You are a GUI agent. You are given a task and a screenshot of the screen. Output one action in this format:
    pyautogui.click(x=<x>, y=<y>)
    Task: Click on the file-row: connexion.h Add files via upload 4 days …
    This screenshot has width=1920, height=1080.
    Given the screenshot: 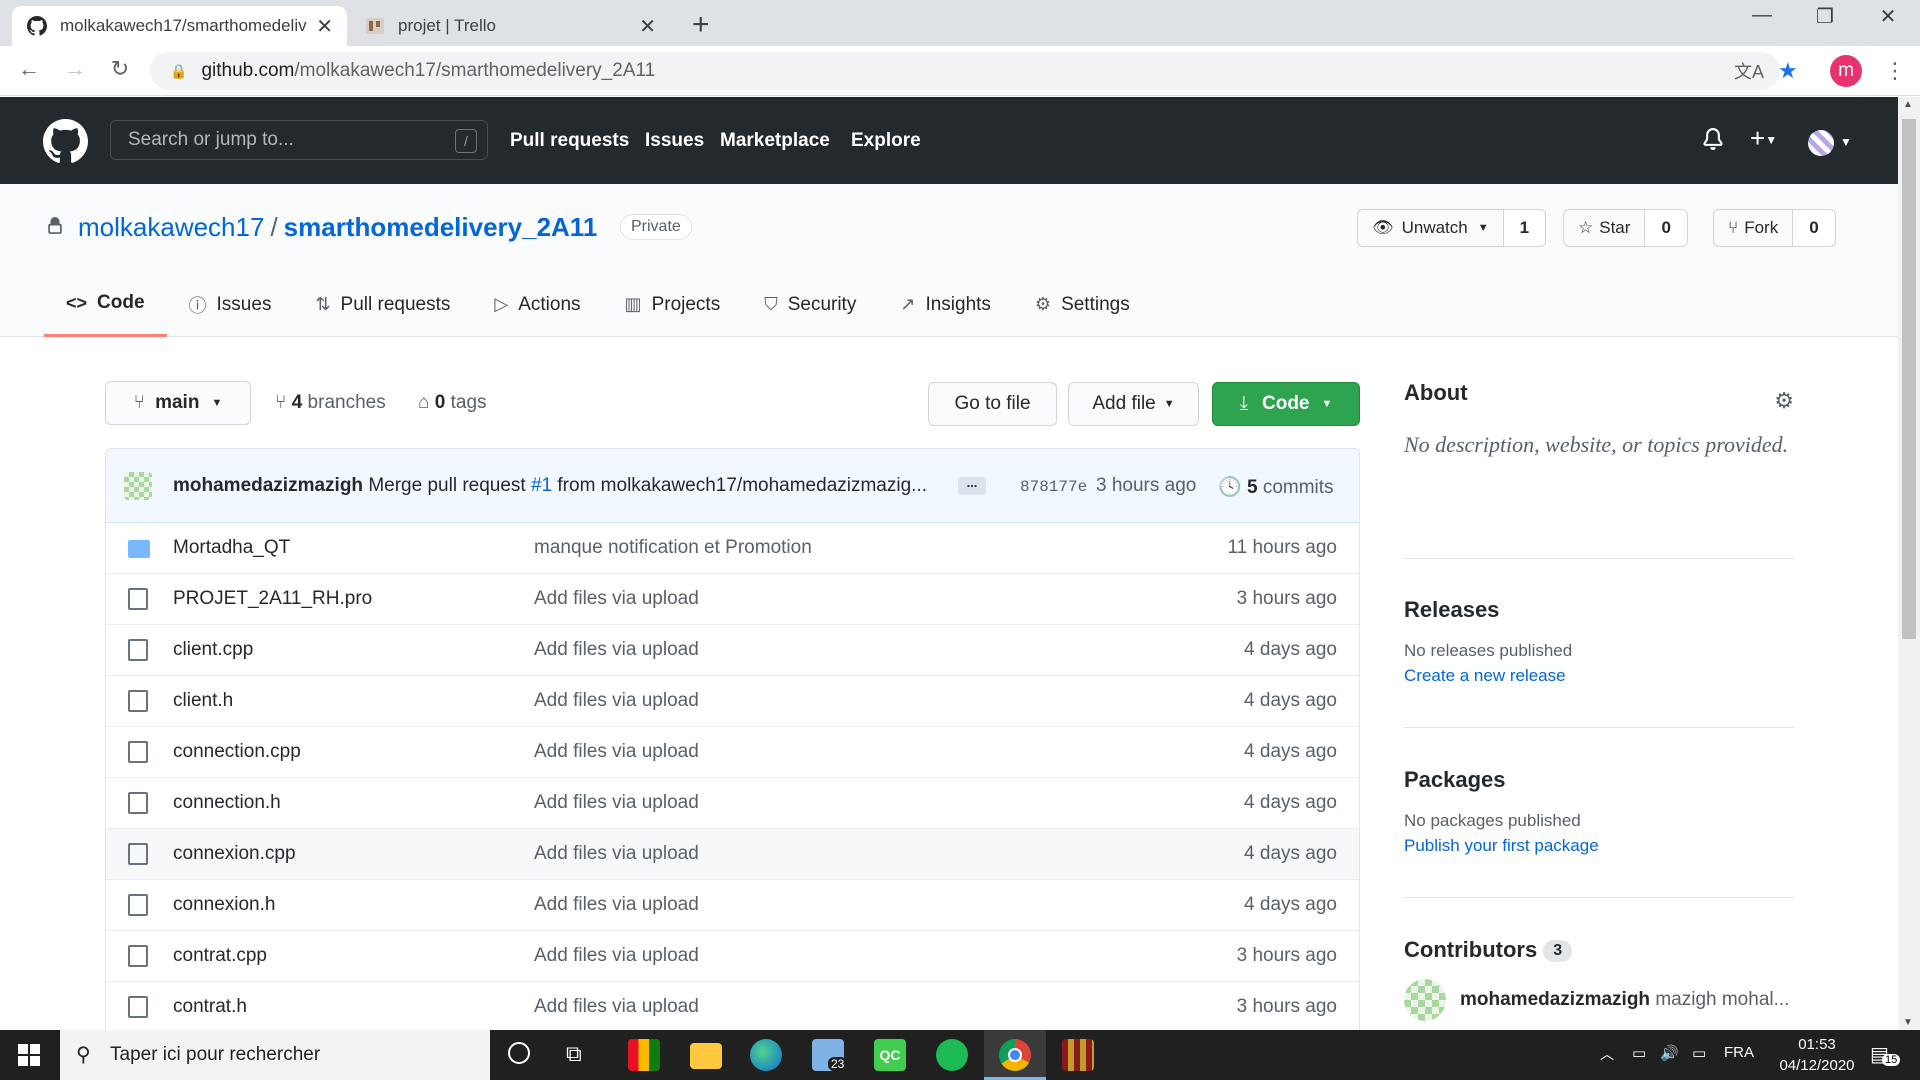 What is the action you would take?
    pyautogui.click(x=732, y=905)
    